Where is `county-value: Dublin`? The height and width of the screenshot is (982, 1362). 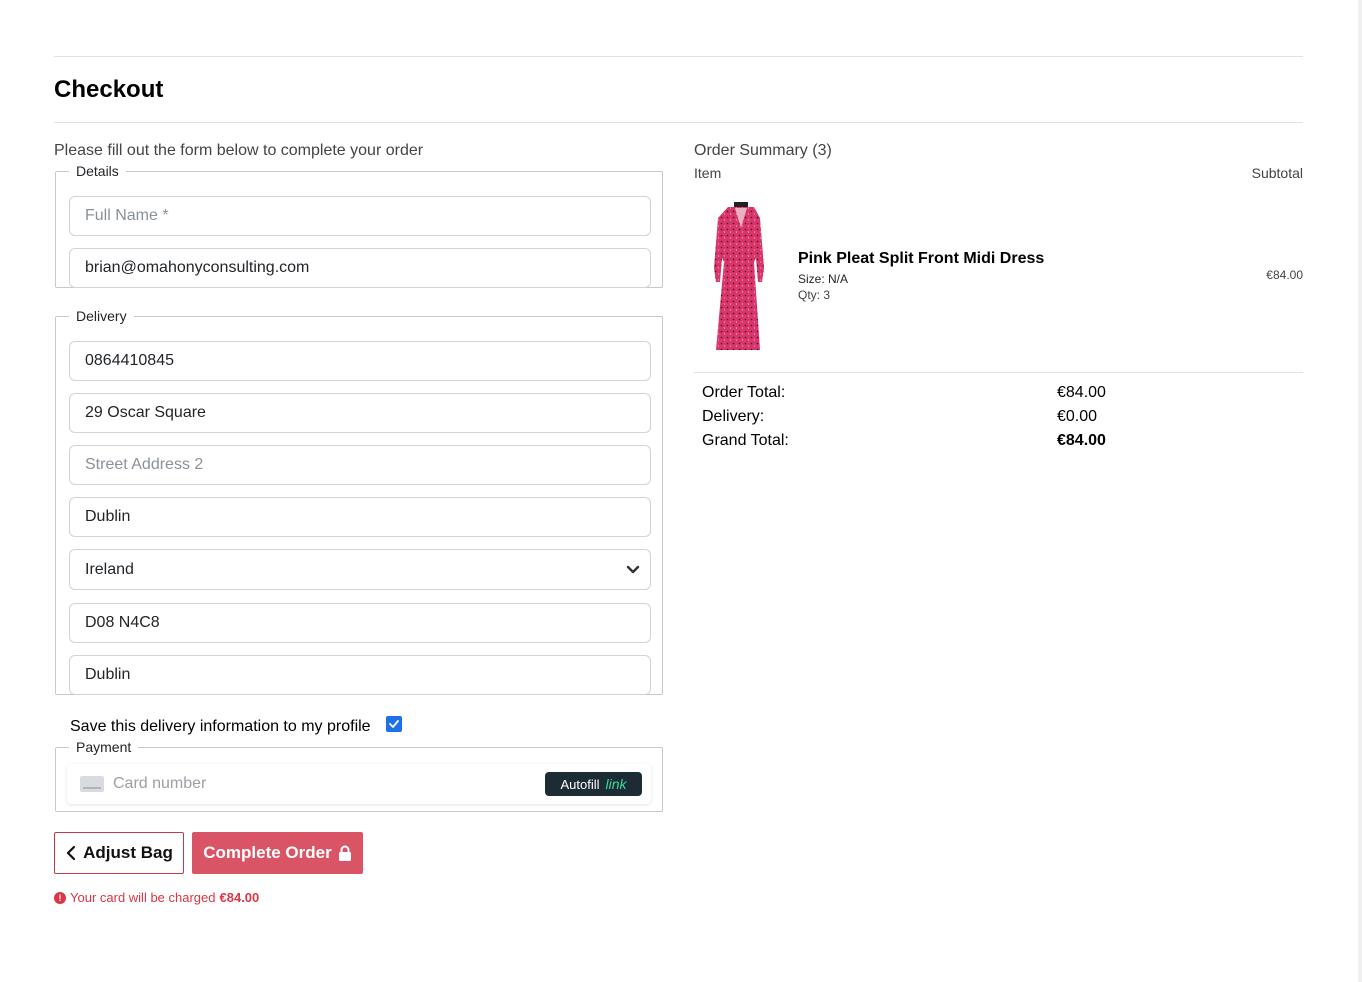
county-value: Dublin is located at coordinates (108, 674).